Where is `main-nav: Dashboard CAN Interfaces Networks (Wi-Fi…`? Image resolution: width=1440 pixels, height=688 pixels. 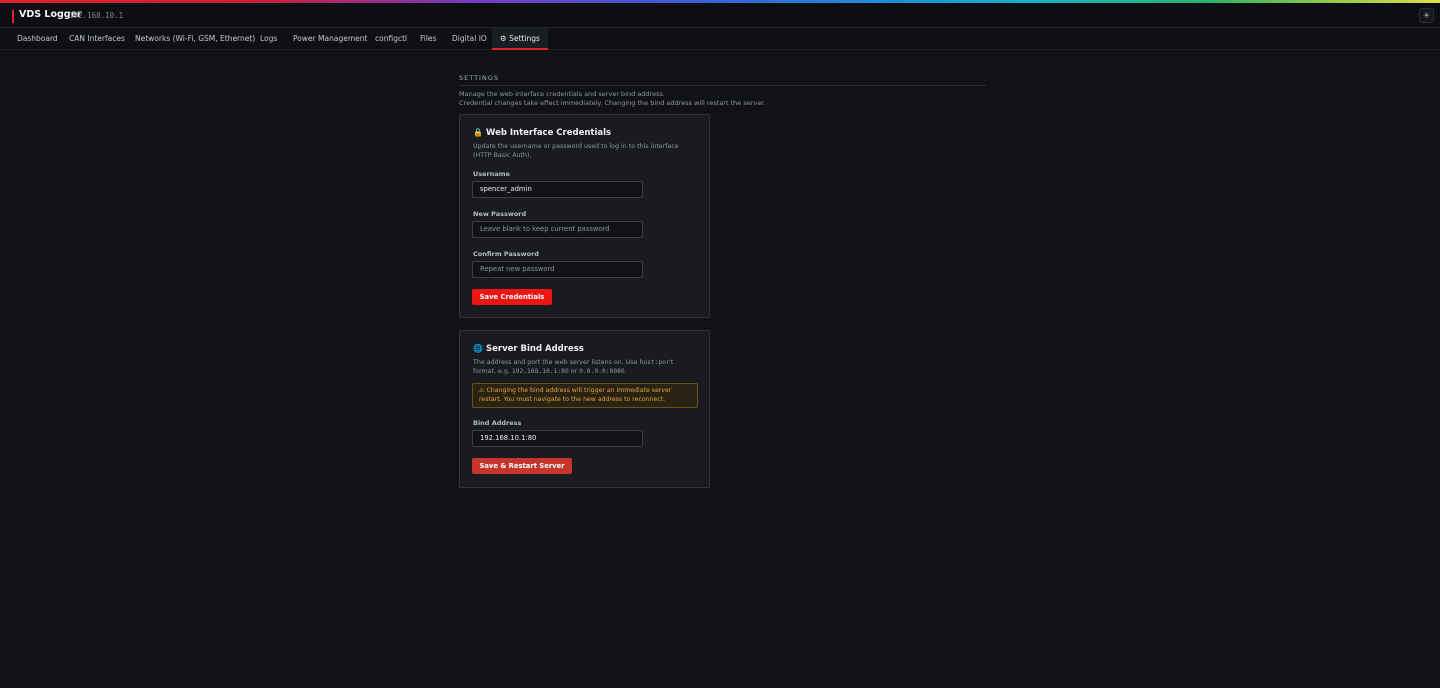 main-nav: Dashboard CAN Interfaces Networks (Wi-Fi… is located at coordinates (720, 39).